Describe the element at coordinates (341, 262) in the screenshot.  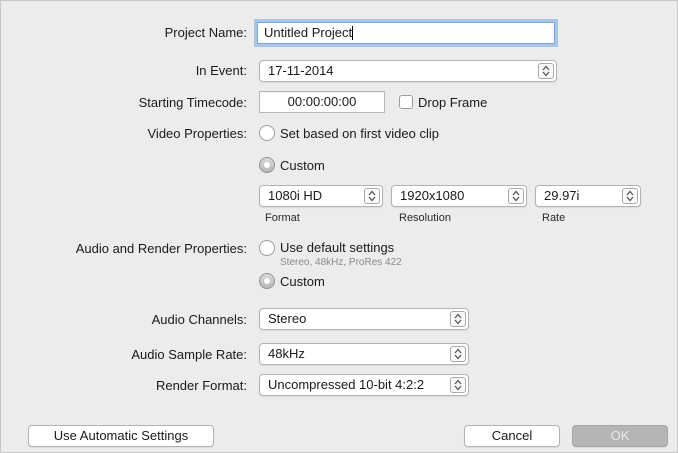
I see `default-settings-detail: Stereo, 48kHz, ProRes 422` at that location.